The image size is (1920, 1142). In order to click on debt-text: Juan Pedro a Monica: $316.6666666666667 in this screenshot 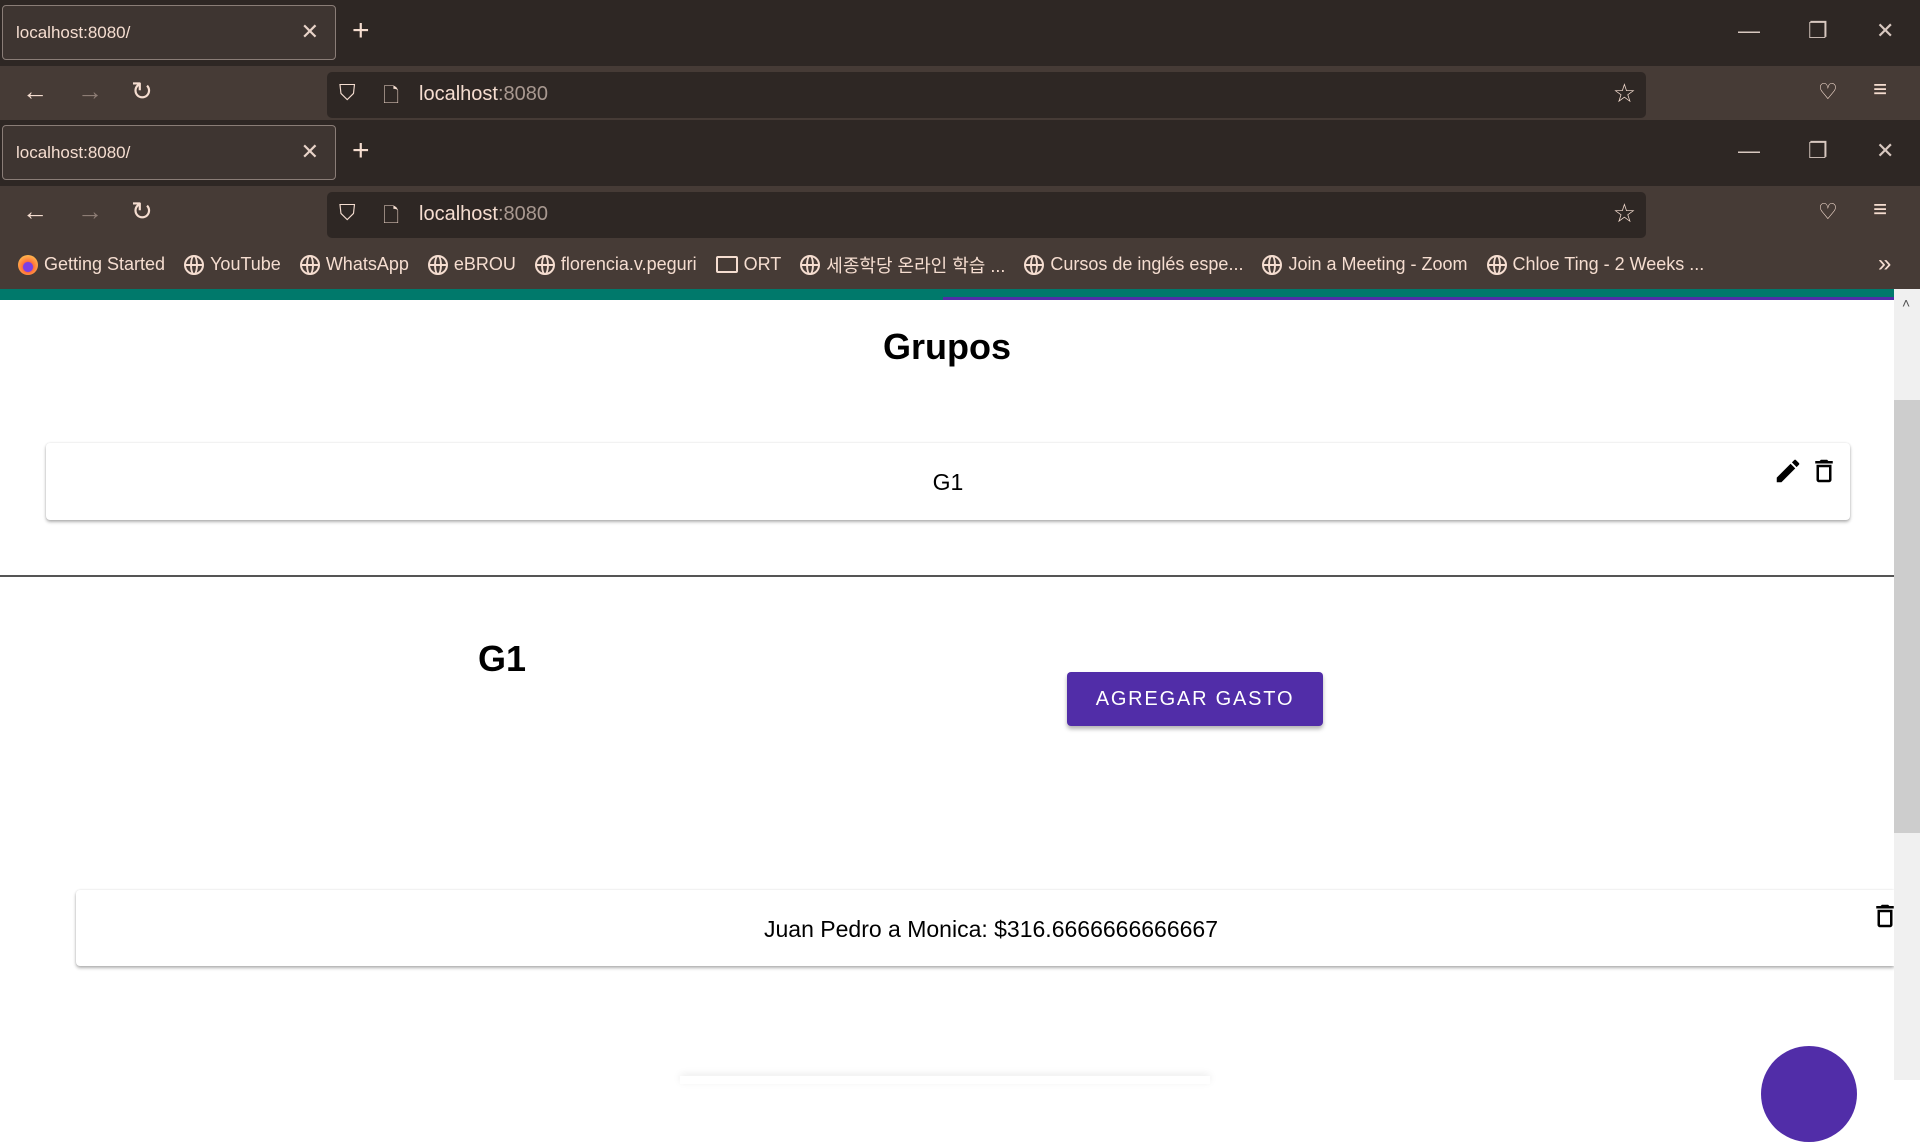, I will do `click(991, 929)`.